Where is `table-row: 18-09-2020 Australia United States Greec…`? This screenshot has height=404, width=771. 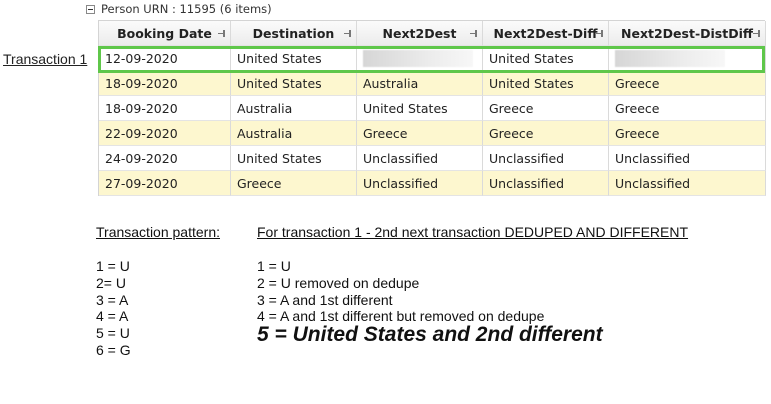
table-row: 18-09-2020 Australia United States Greec… is located at coordinates (432, 108).